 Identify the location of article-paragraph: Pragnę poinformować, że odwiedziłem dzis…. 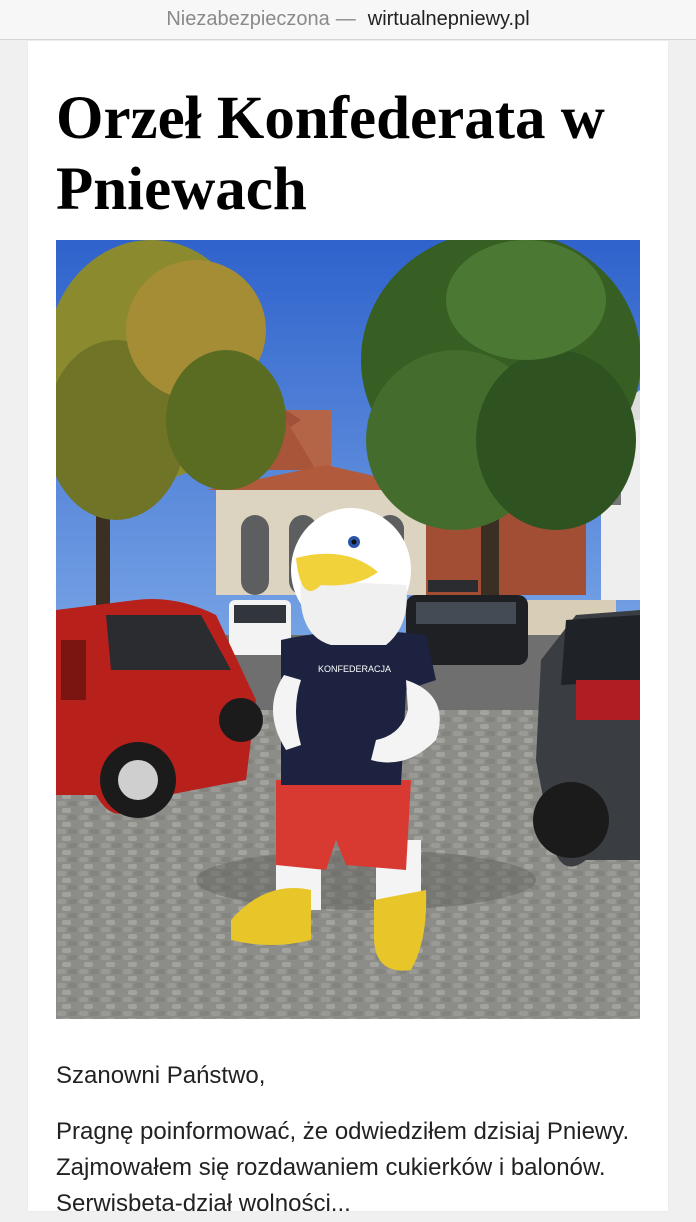
(343, 1167).